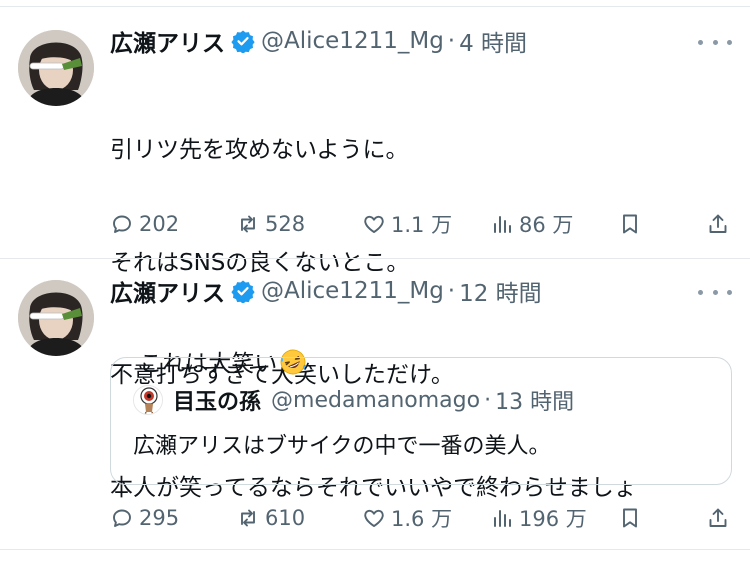 Image resolution: width=750 pixels, height=561 pixels. I want to click on like-button: 1.1 万, so click(407, 224).